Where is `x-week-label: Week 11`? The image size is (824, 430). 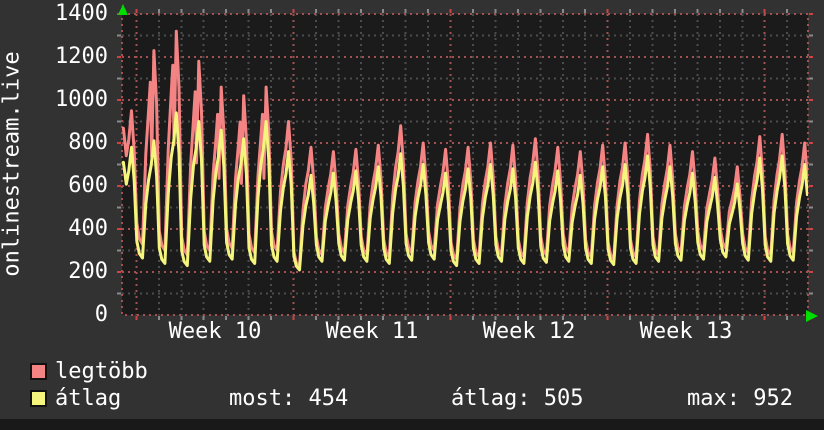
x-week-label: Week 11 is located at coordinates (372, 331).